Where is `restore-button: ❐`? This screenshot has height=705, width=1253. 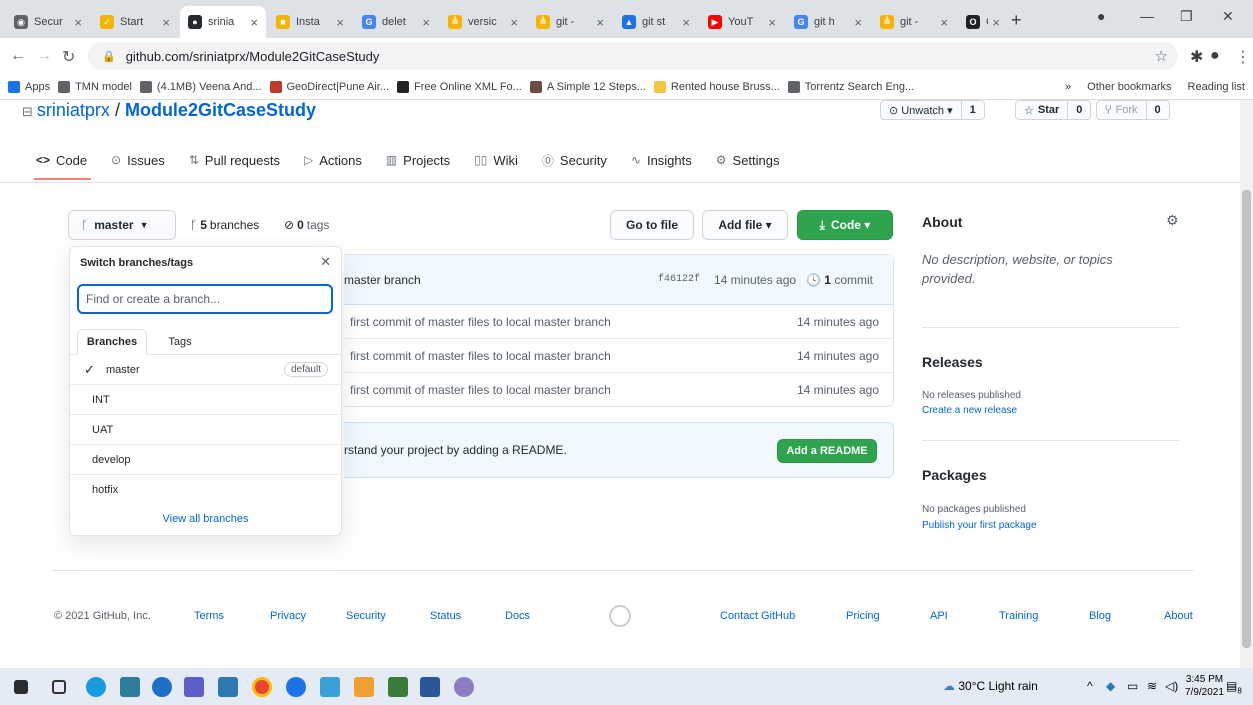
restore-button: ❐ is located at coordinates (1186, 16).